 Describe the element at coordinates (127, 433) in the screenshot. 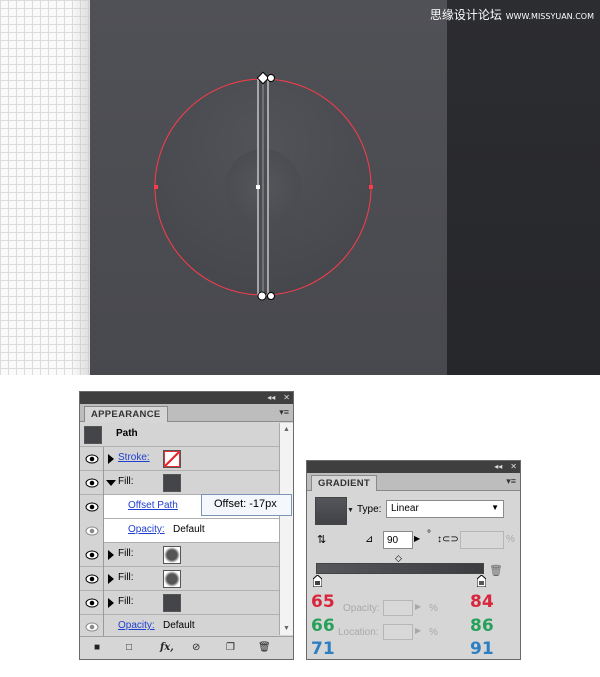

I see `object-label: Path` at that location.